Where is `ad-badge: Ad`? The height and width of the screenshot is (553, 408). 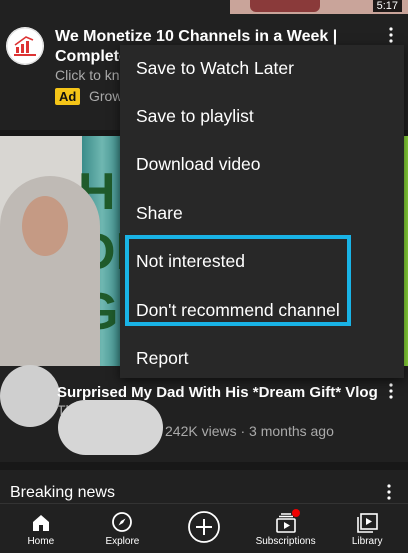 ad-badge: Ad is located at coordinates (68, 96).